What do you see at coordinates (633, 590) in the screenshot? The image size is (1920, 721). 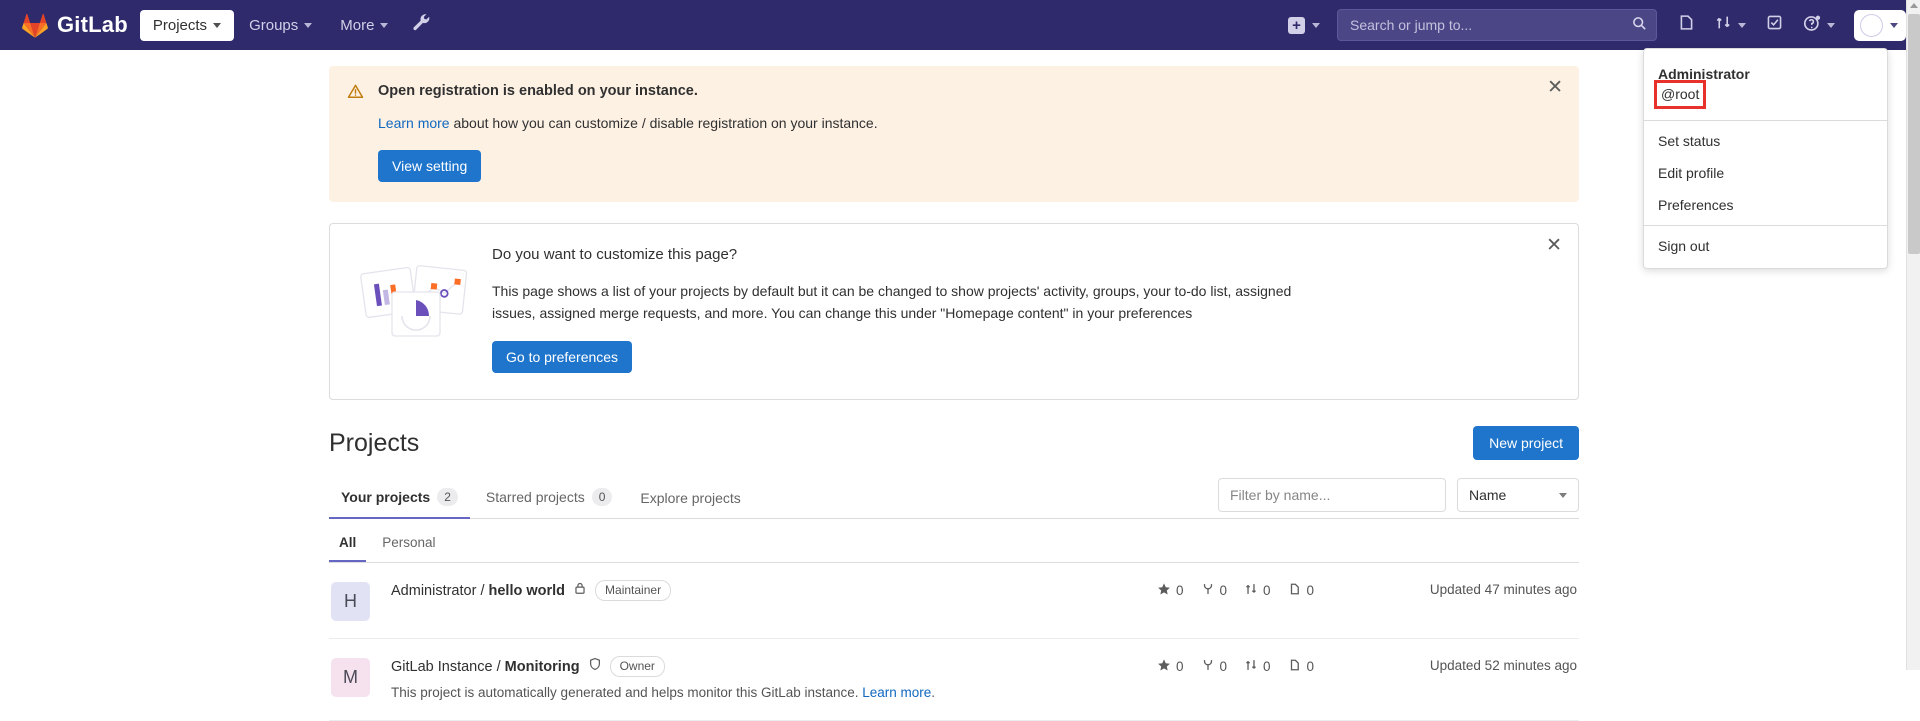 I see `role-badge: Maintainer` at bounding box center [633, 590].